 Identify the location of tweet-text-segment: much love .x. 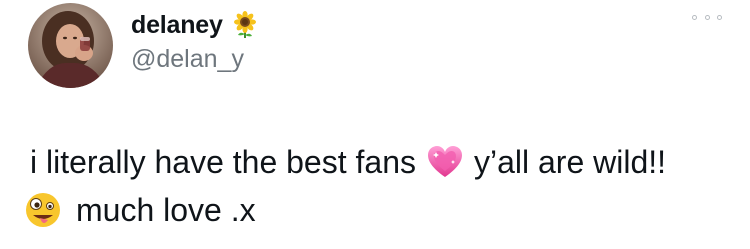
(166, 209).